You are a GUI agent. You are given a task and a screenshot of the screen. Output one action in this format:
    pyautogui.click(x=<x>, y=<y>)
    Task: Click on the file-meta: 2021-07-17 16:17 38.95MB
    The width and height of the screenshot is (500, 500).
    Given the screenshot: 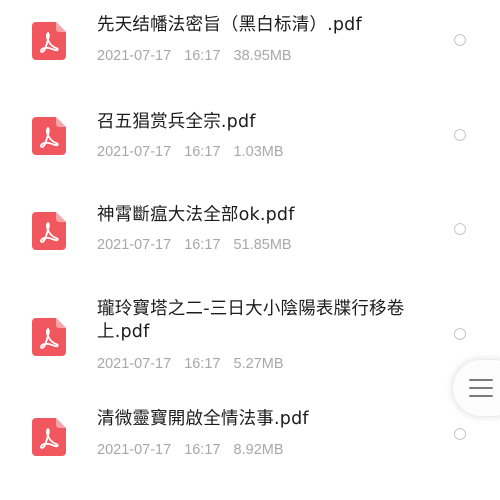 What is the action you would take?
    pyautogui.click(x=194, y=56)
    